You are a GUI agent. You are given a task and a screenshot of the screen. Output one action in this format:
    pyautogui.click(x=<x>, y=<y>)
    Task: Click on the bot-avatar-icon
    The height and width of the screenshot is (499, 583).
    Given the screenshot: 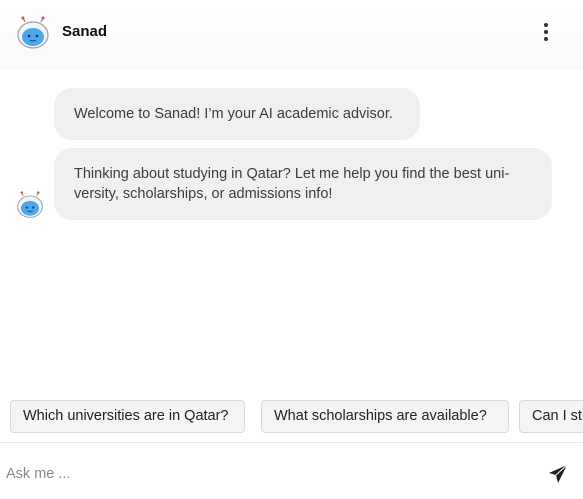 What is the action you would take?
    pyautogui.click(x=30, y=204)
    